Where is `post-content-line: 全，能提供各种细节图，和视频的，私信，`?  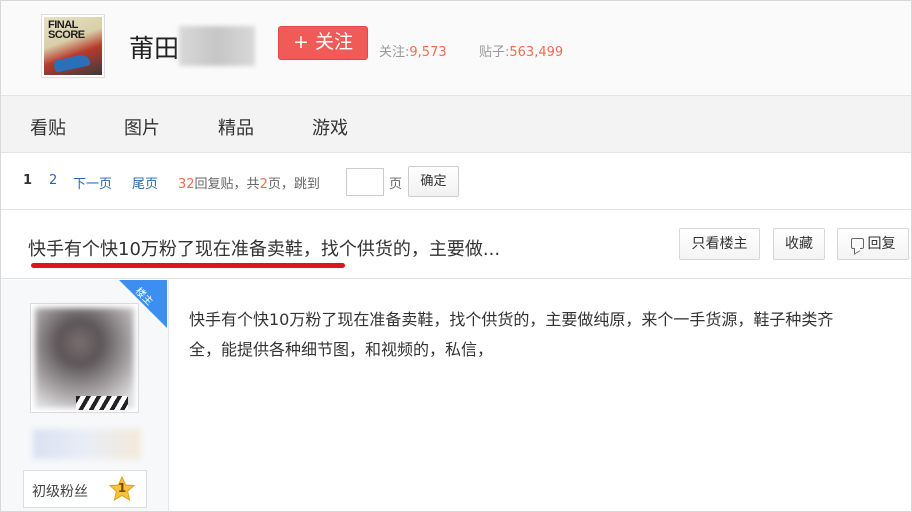 post-content-line: 全，能提供各种细节图，和视频的，私信， is located at coordinates (341, 349).